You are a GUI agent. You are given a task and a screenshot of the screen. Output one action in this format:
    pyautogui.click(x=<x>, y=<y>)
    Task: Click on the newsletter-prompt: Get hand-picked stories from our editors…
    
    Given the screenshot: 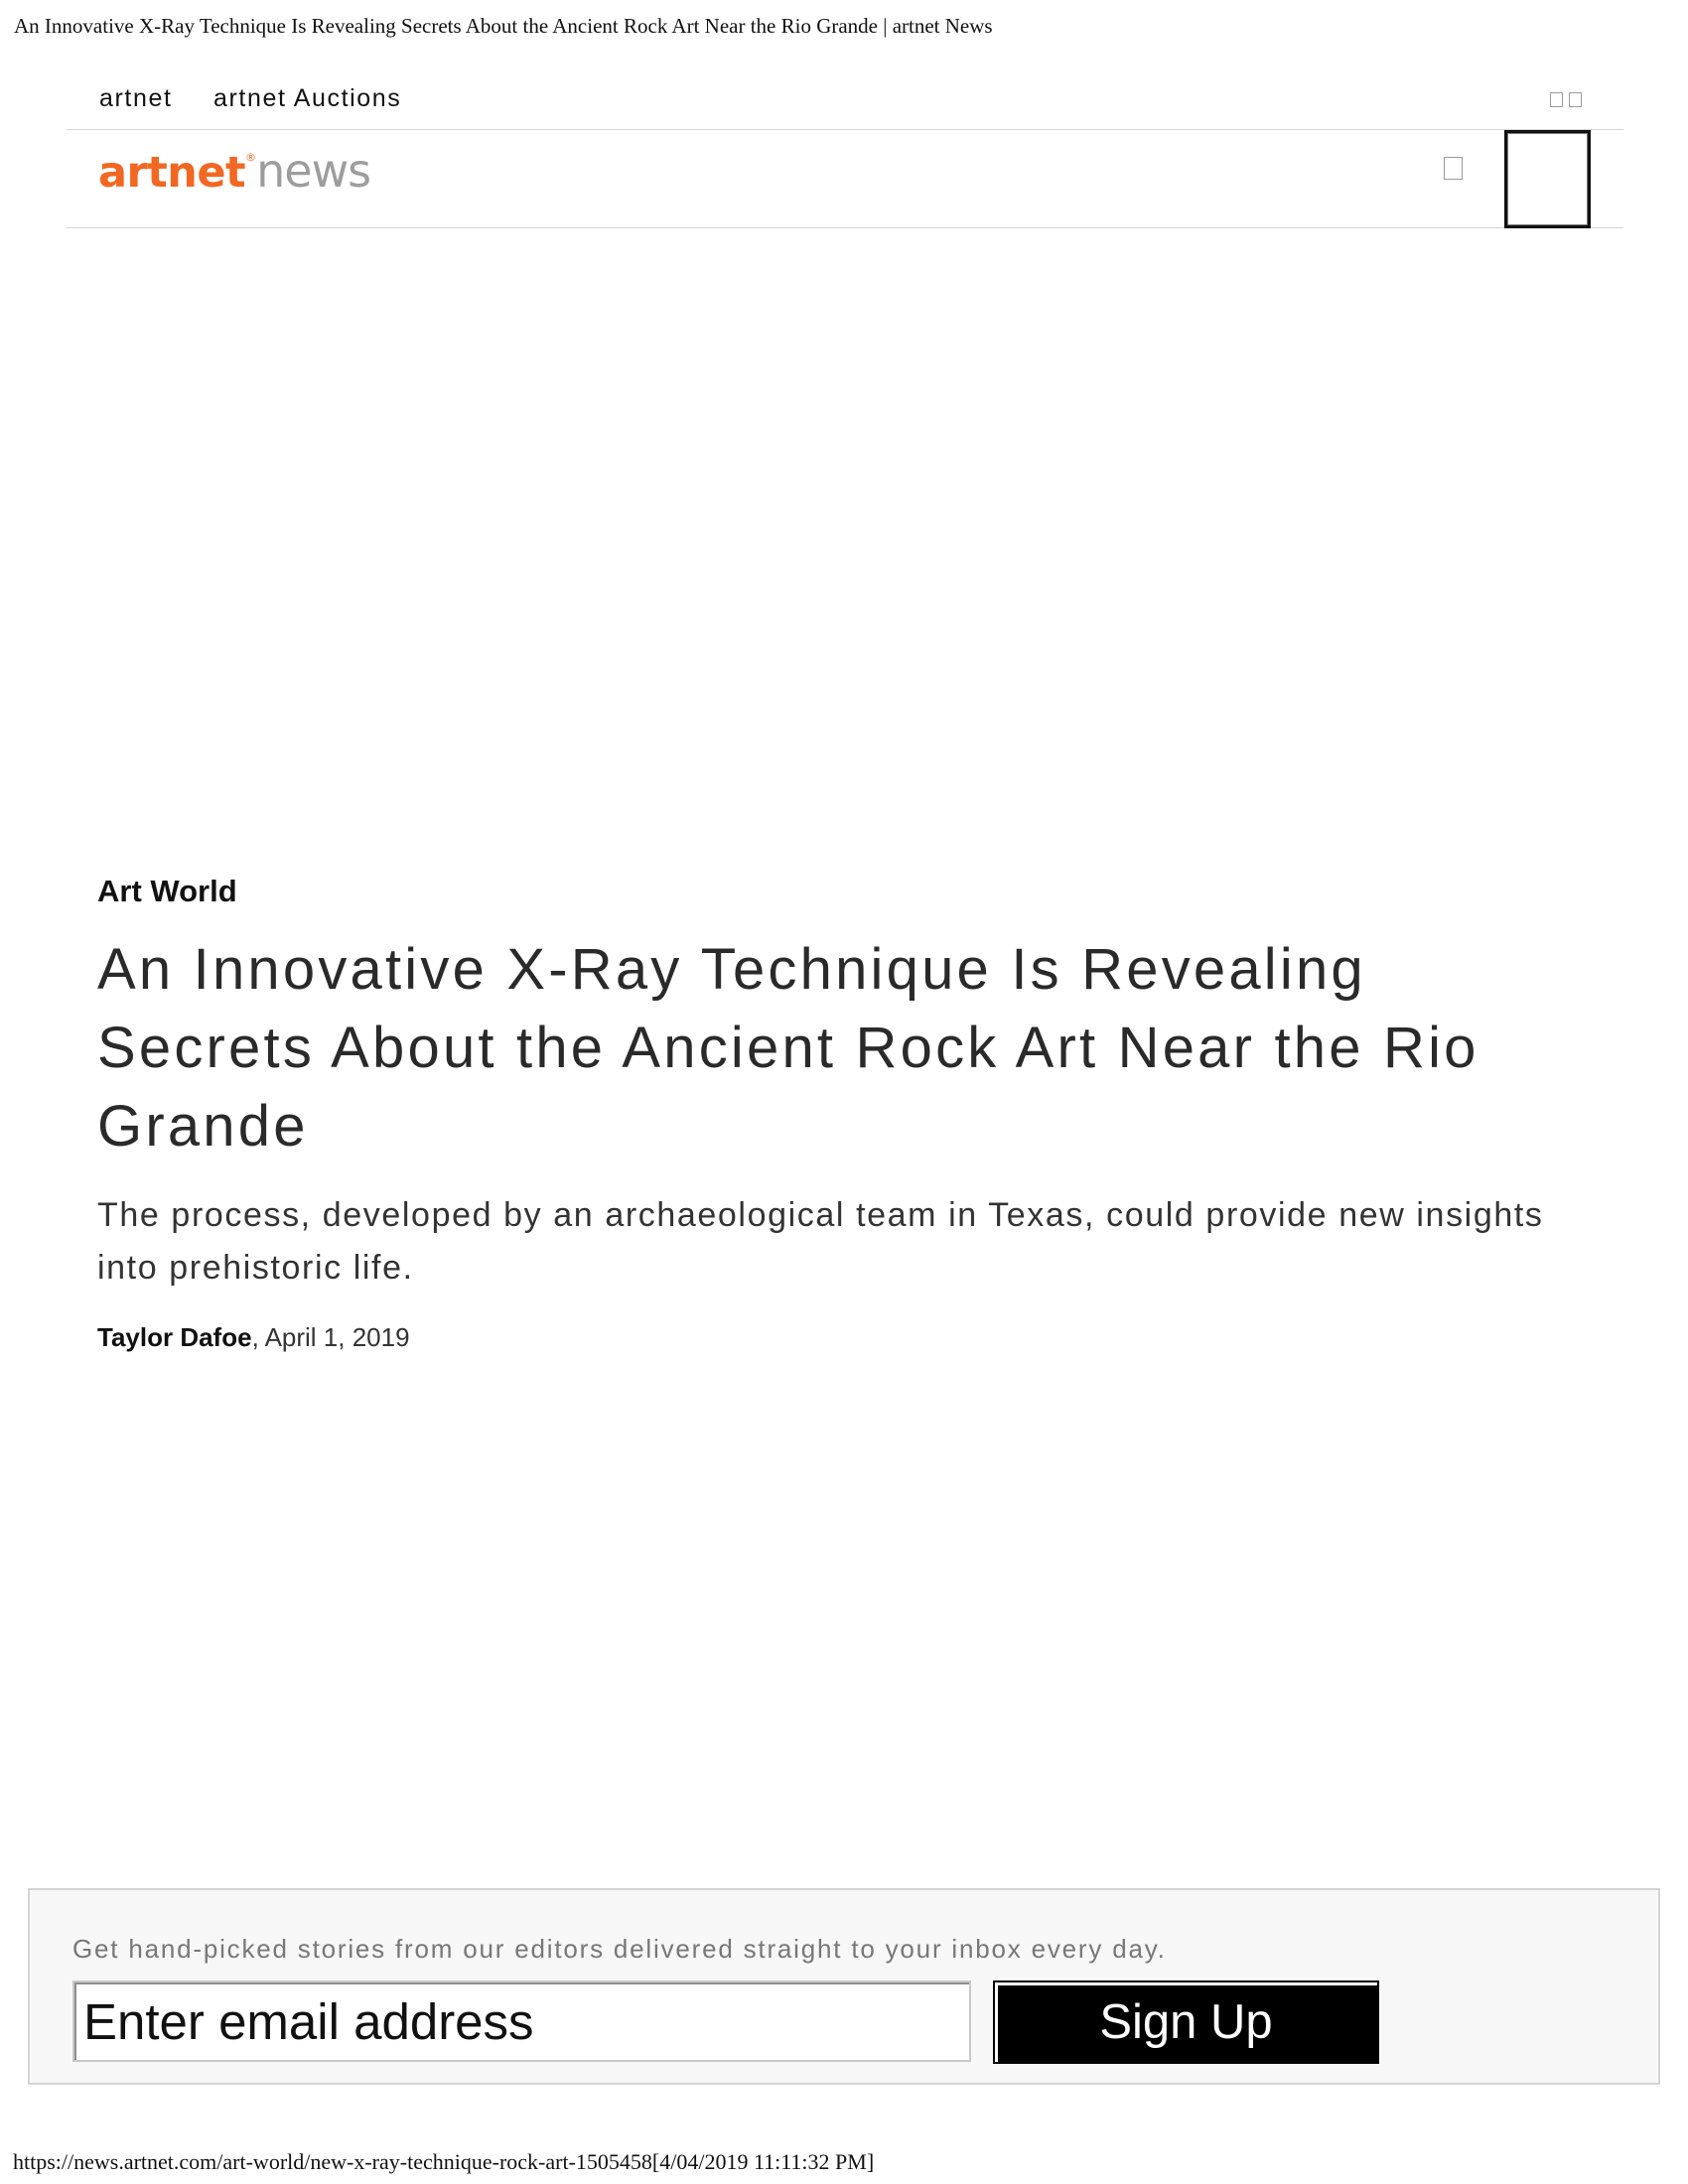 What is the action you would take?
    pyautogui.click(x=619, y=1949)
    